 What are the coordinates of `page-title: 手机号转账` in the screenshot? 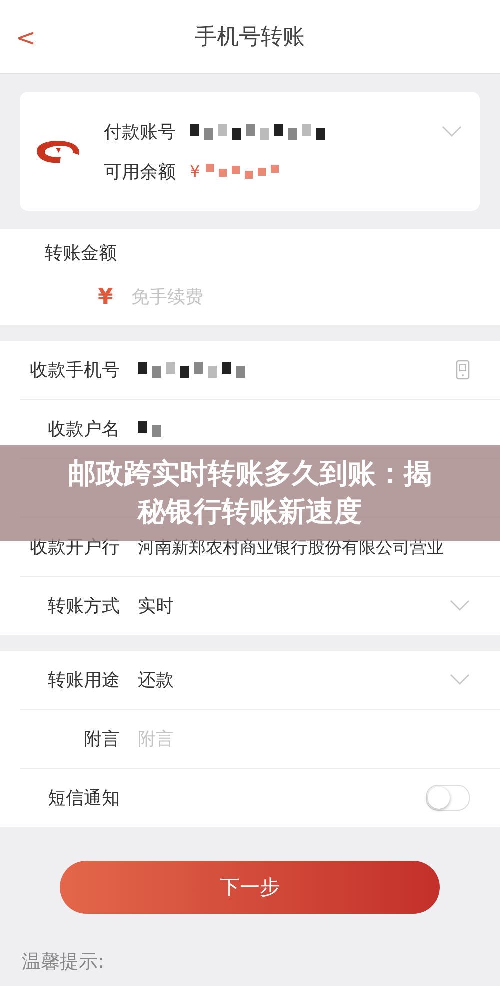 It's located at (250, 38).